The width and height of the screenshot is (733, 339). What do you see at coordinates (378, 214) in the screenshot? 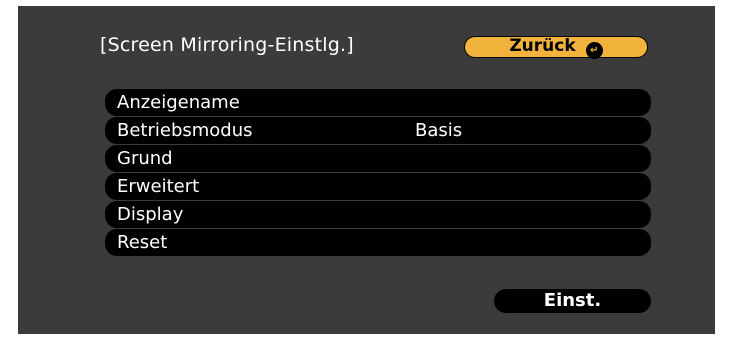
I see `menu-item-display: Display` at bounding box center [378, 214].